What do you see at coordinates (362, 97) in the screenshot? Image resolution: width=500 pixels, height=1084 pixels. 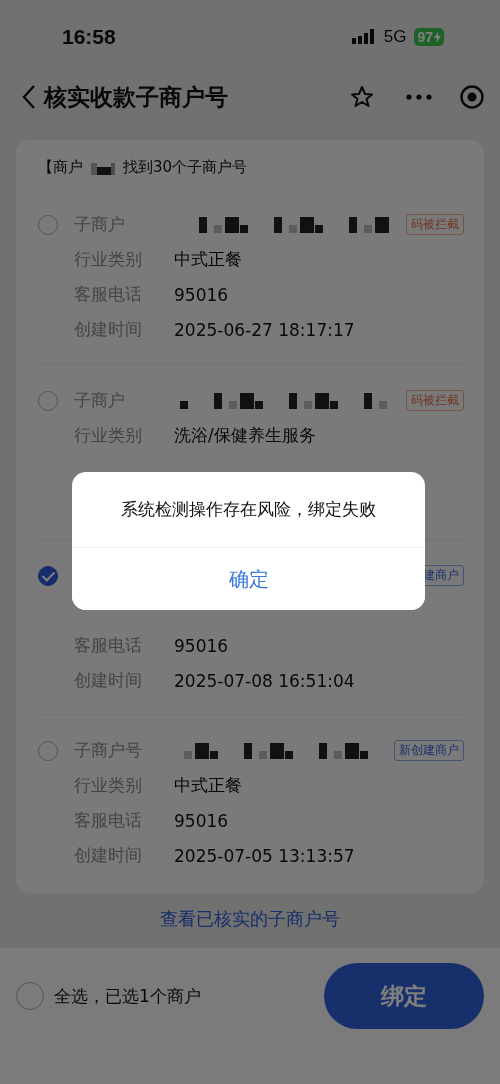 I see `star-icon` at bounding box center [362, 97].